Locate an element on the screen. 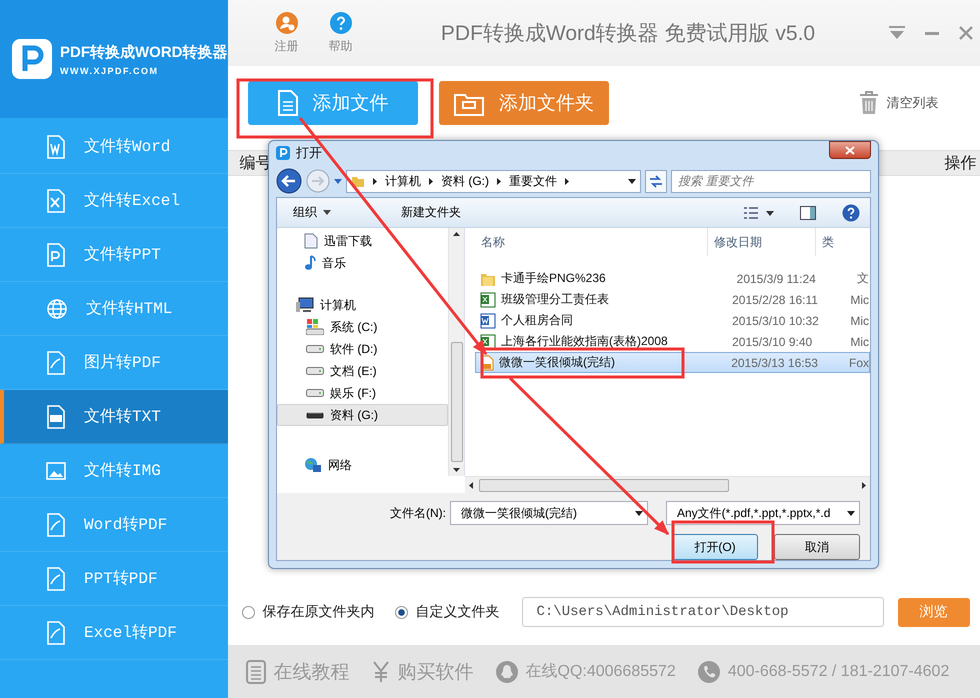 Image resolution: width=980 pixels, height=698 pixels. nav-item: 资料 (G:) is located at coordinates (362, 415).